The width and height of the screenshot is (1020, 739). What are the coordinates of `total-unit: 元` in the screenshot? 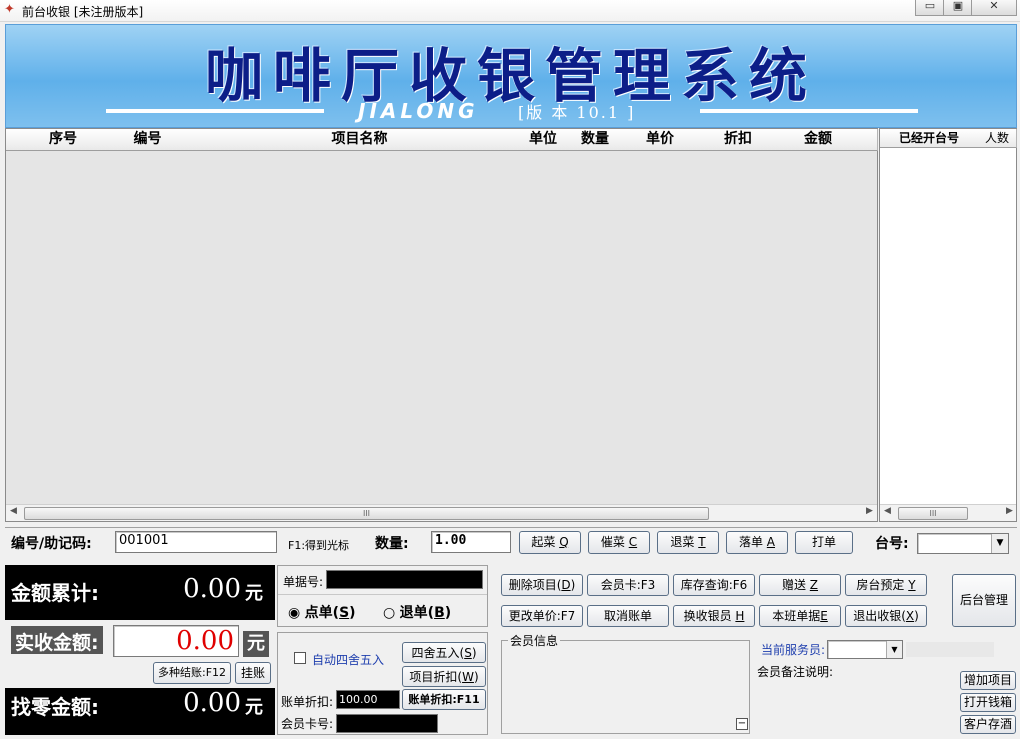 It's located at (254, 593).